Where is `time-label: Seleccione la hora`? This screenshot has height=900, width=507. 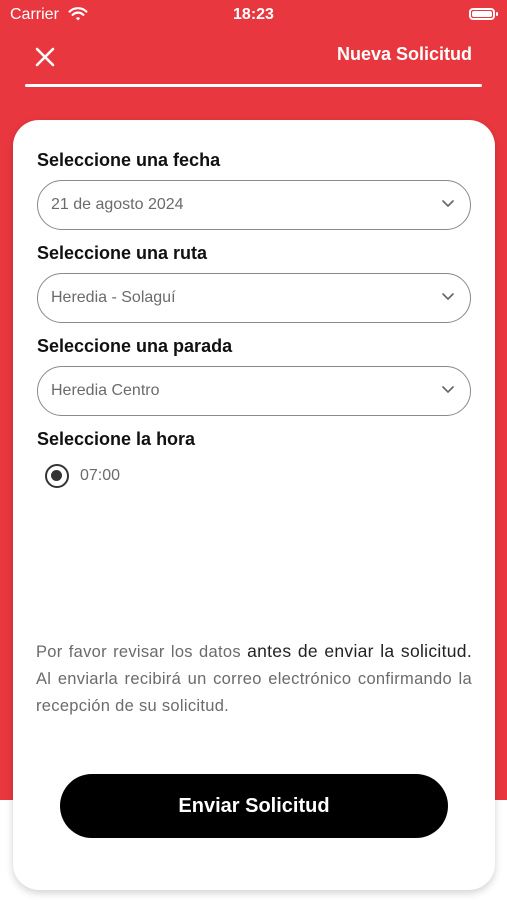
time-label: Seleccione la hora is located at coordinates (116, 439).